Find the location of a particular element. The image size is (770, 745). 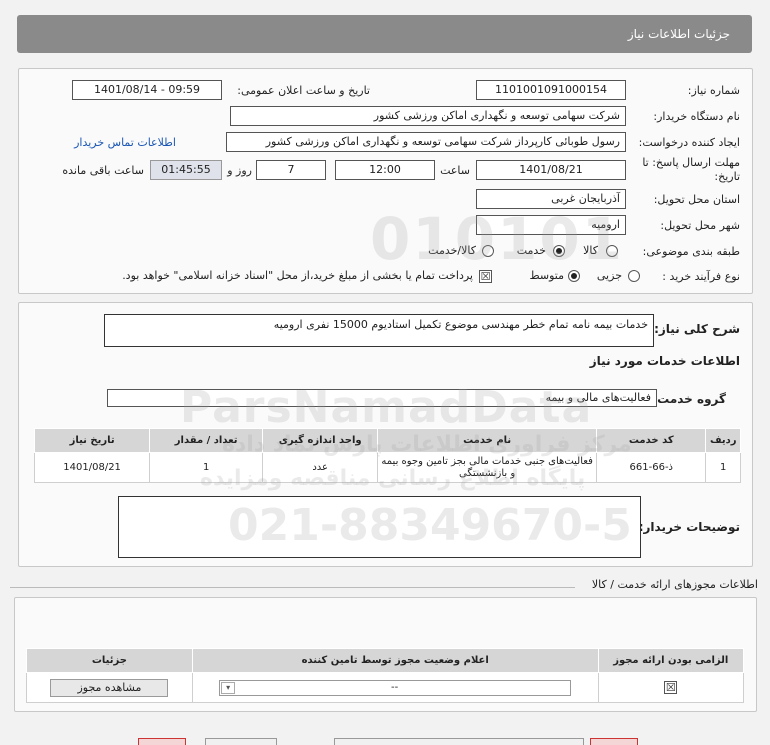

col-row: ردیف is located at coordinates (723, 440).